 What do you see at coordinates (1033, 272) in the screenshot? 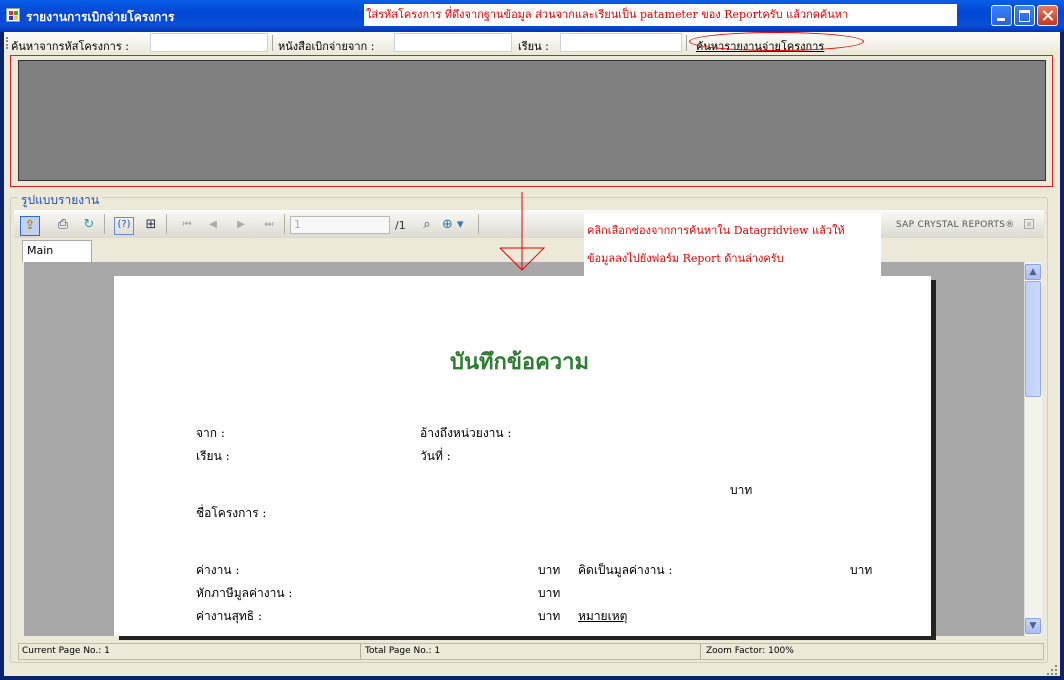
I see `scroll-up-icon: ▲` at bounding box center [1033, 272].